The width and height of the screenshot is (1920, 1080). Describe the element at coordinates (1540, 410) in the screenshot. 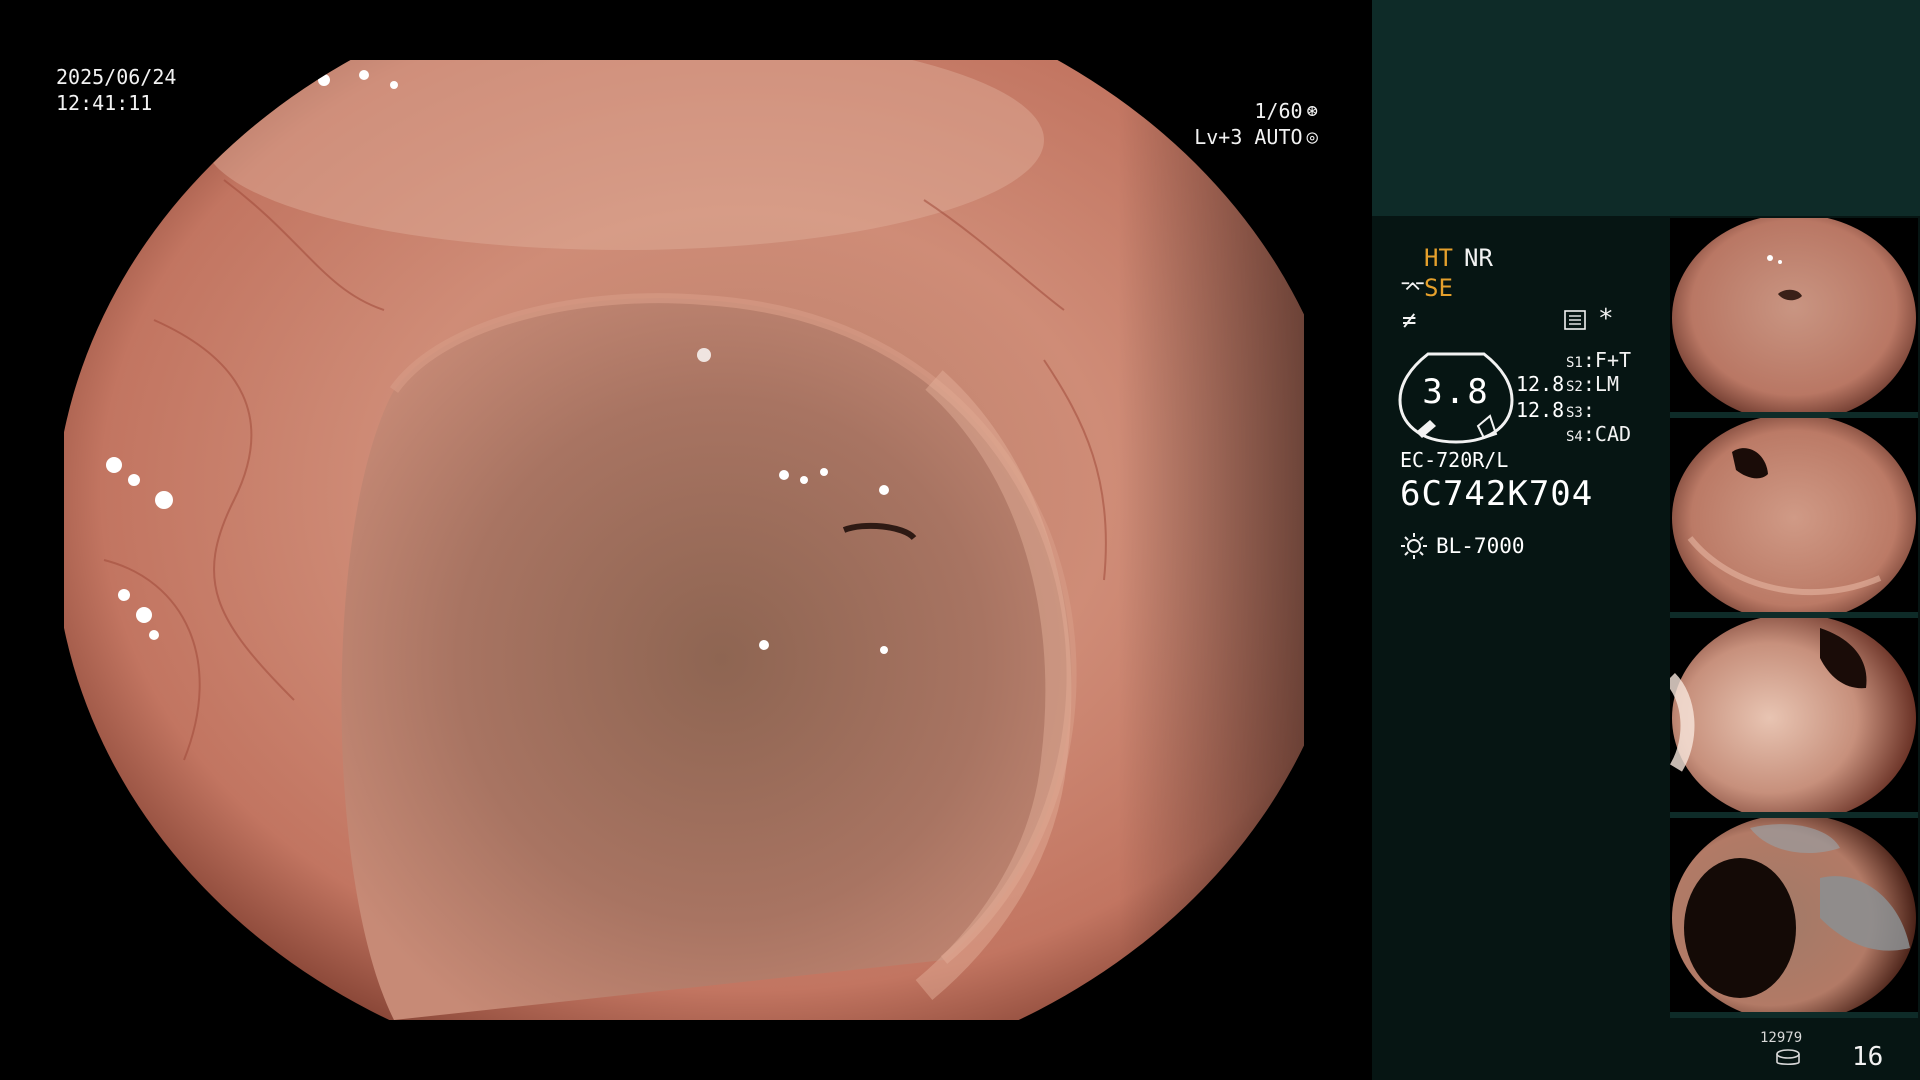

I see `side-value-bottom: 12.8` at that location.